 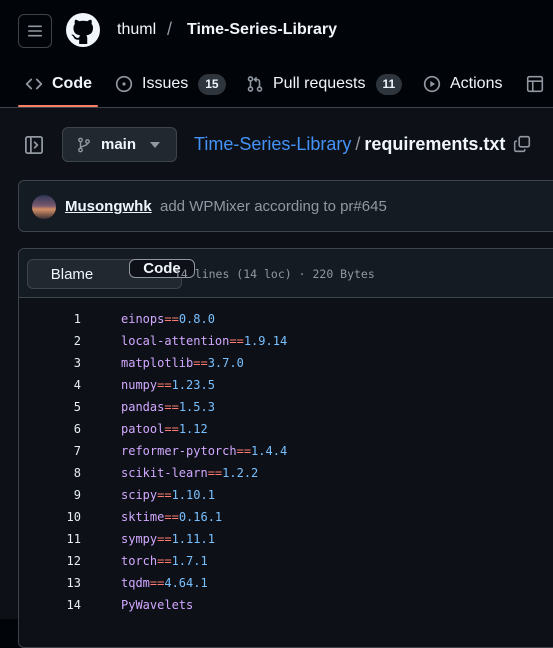 I want to click on tab-code-label: Code, so click(x=72, y=83).